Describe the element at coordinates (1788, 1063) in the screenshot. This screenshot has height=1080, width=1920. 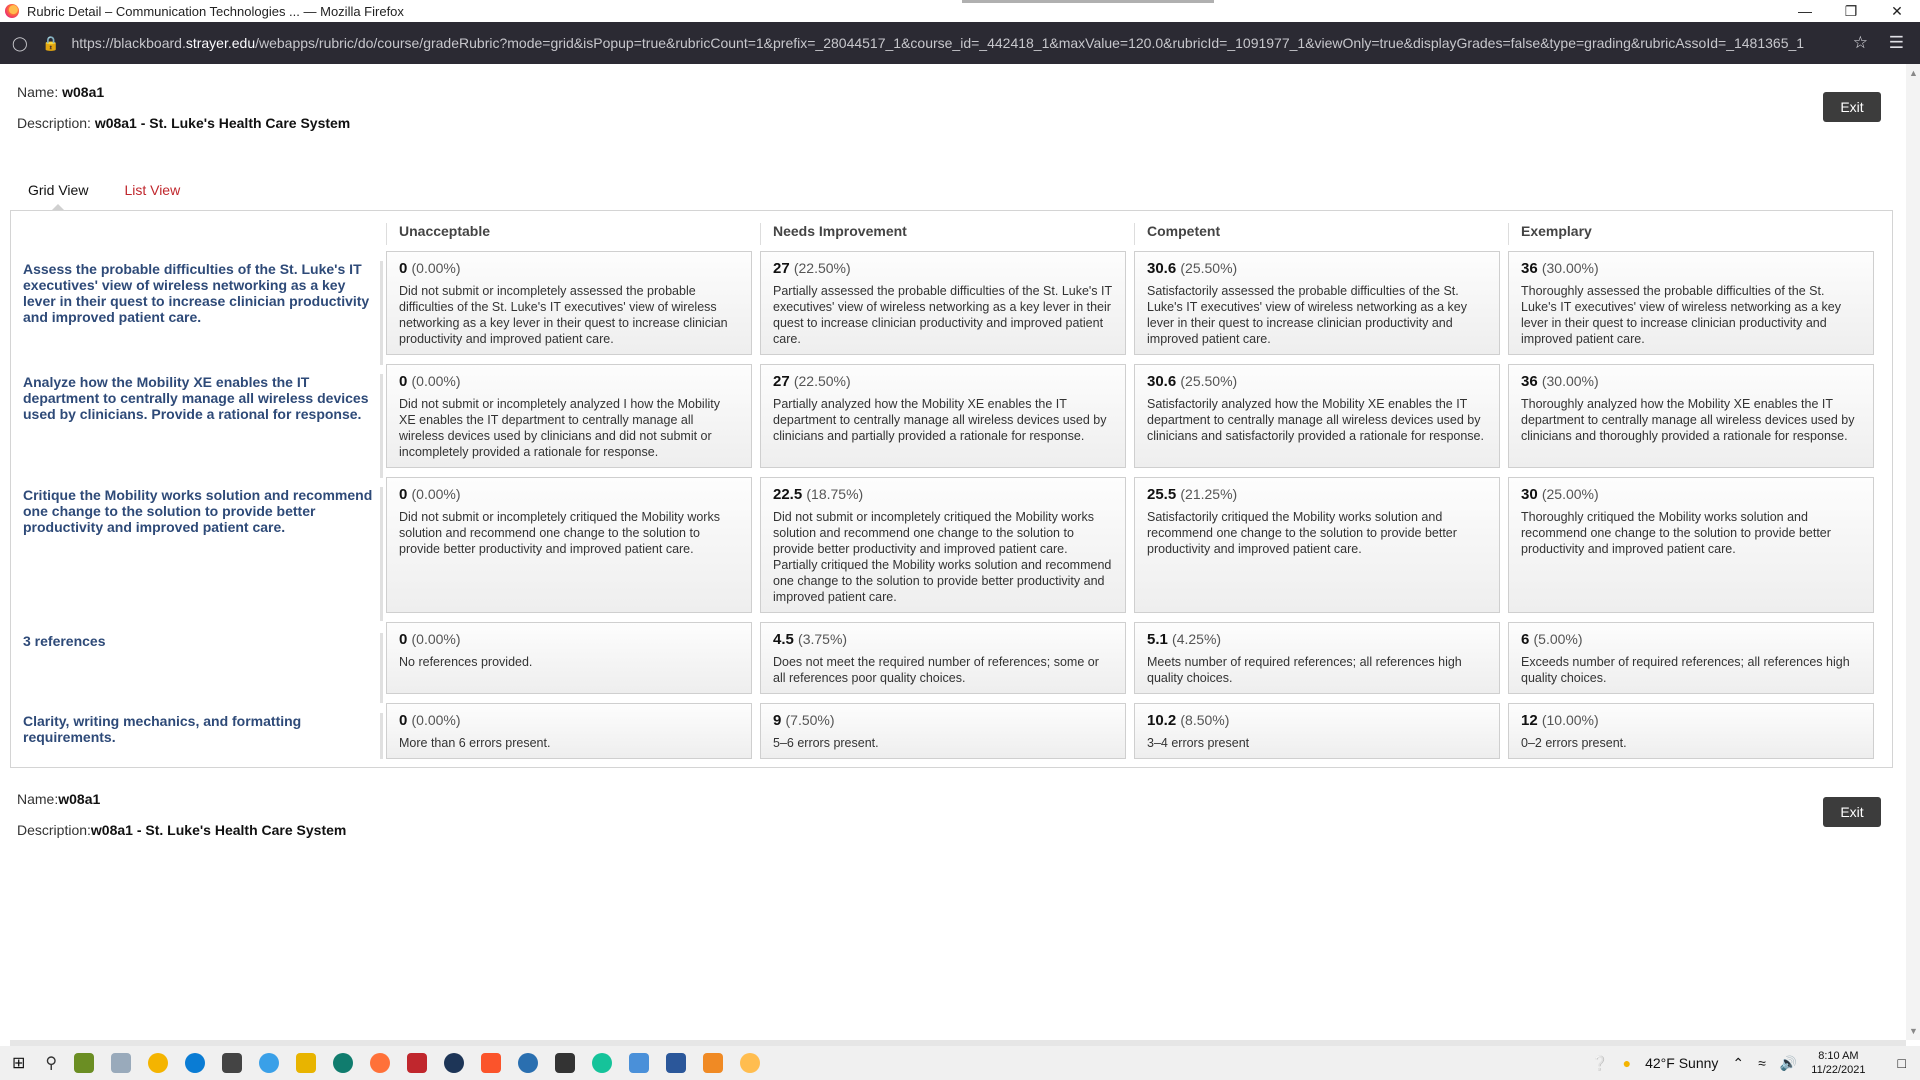
I see `volume-icon: 🔊` at that location.